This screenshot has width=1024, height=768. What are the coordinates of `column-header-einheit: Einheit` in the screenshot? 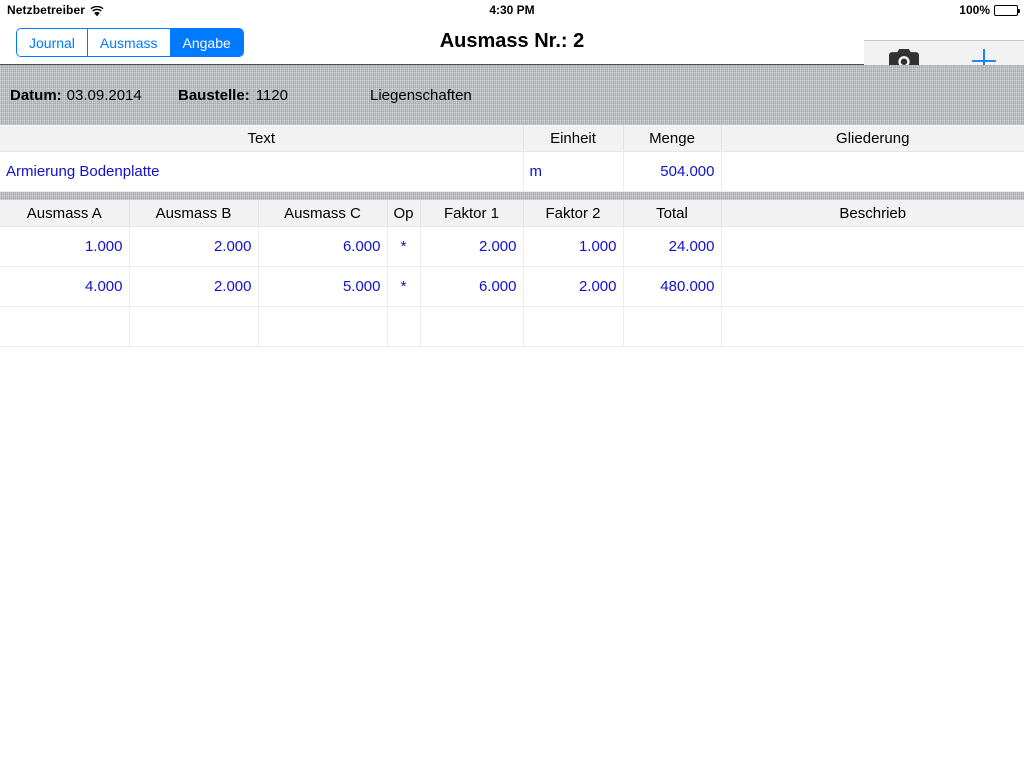 It's located at (573, 138).